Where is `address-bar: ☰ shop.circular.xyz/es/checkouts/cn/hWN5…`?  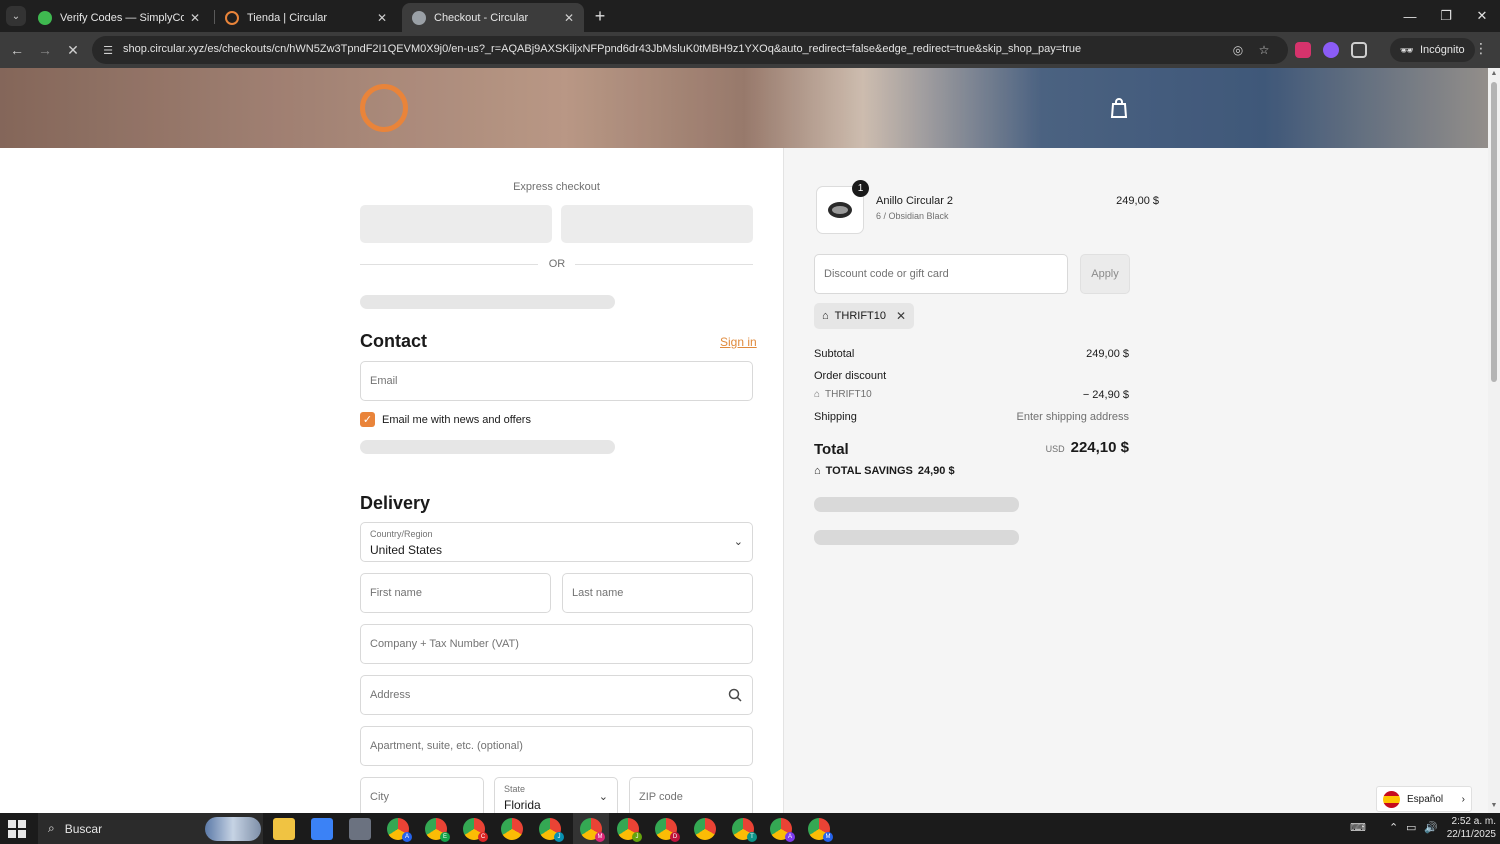 address-bar: ☰ shop.circular.xyz/es/checkouts/cn/hWN5… is located at coordinates (690, 50).